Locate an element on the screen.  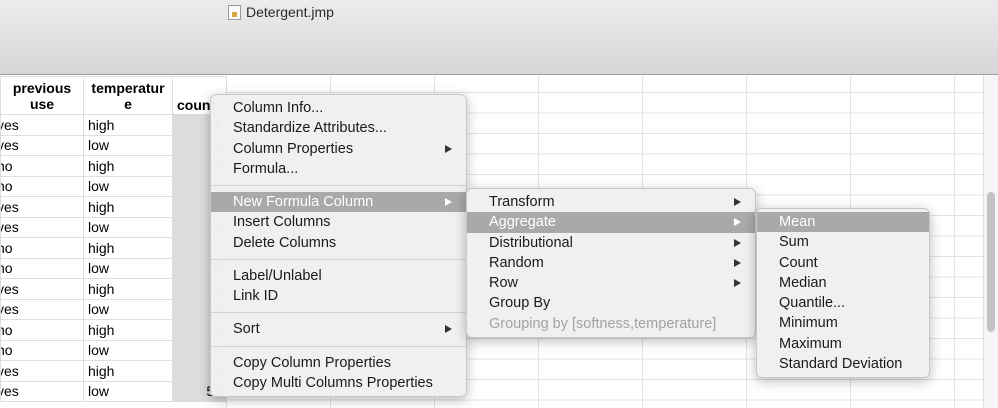
menu-item-median: Median is located at coordinates (843, 283).